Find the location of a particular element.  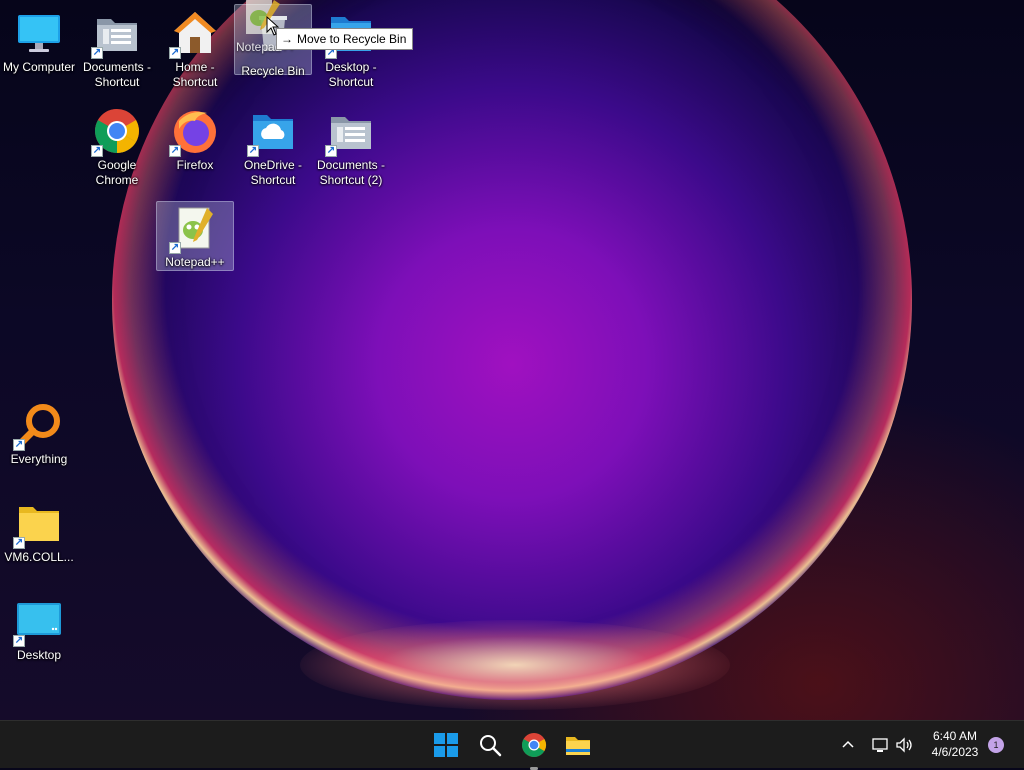

desktop-icon-label: My Computer is located at coordinates (39, 67).